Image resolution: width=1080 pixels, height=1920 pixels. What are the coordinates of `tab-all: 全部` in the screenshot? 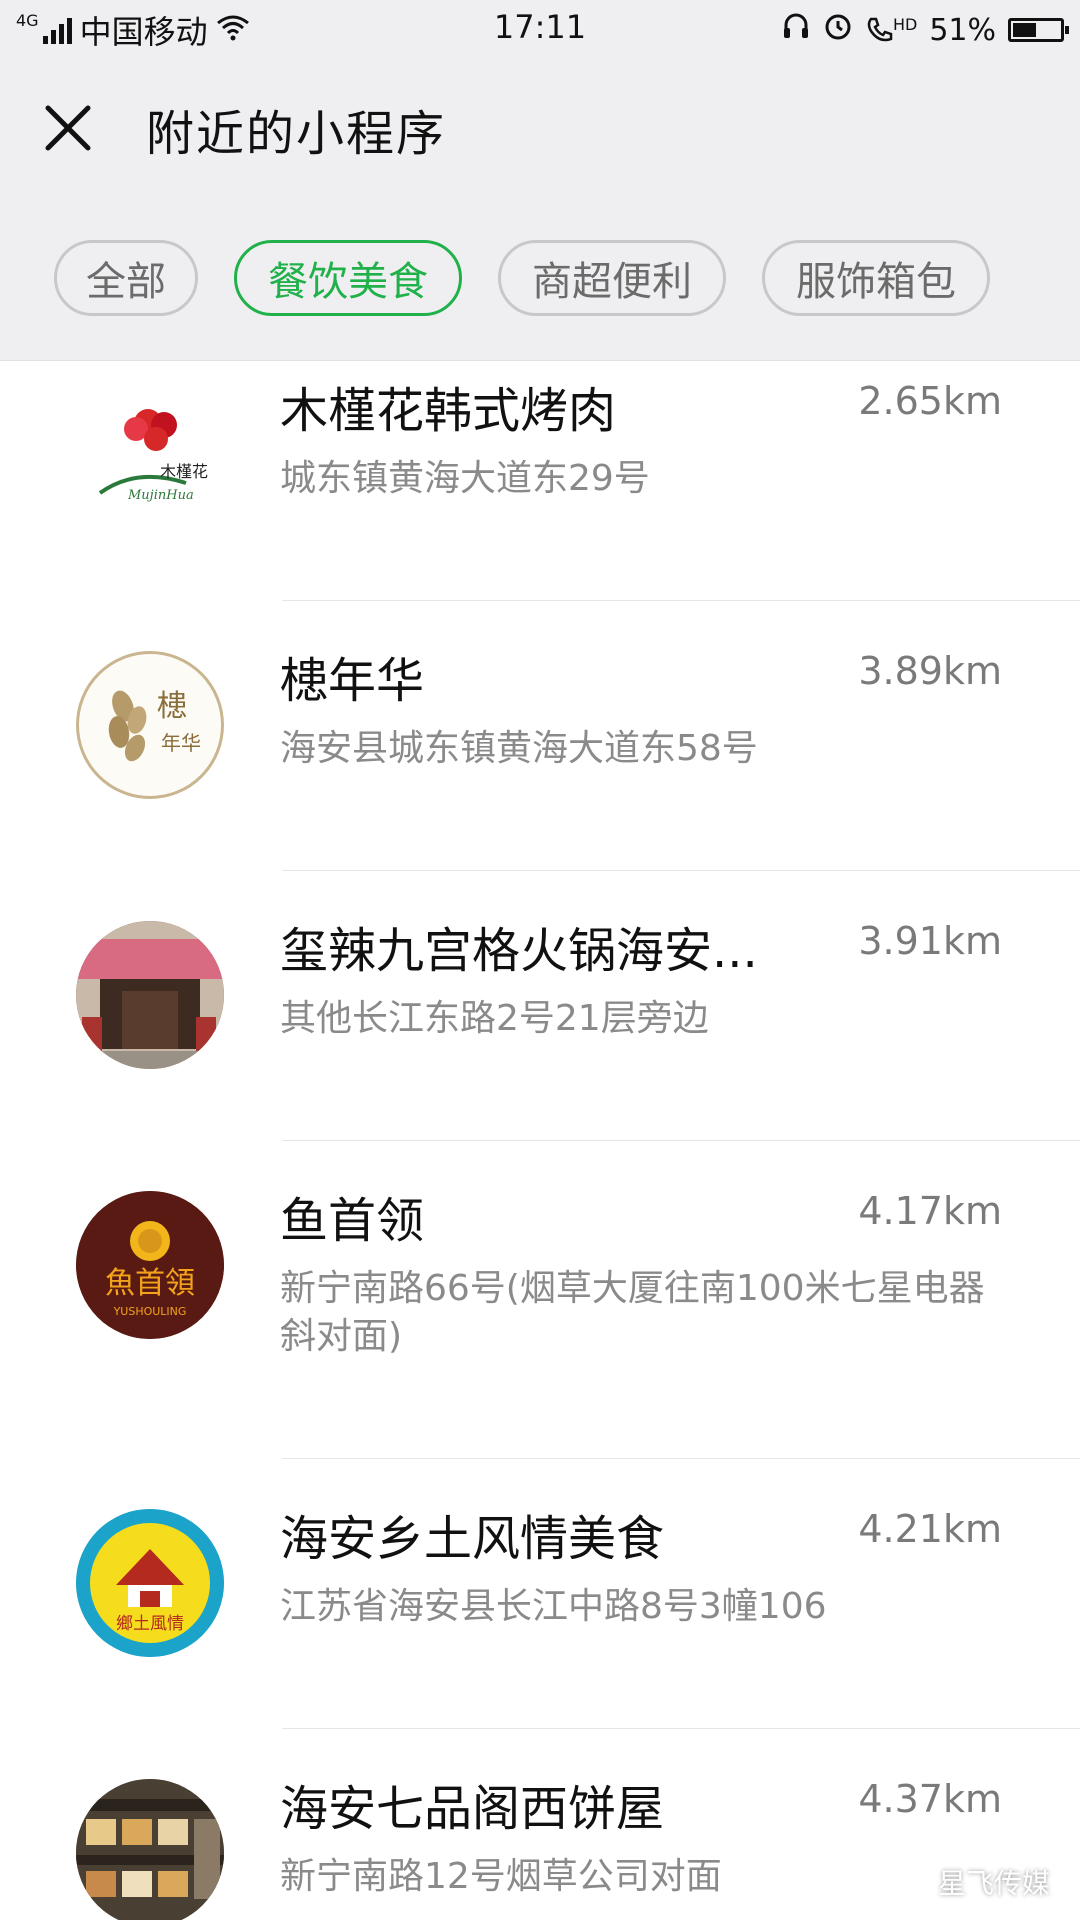 It's located at (126, 278).